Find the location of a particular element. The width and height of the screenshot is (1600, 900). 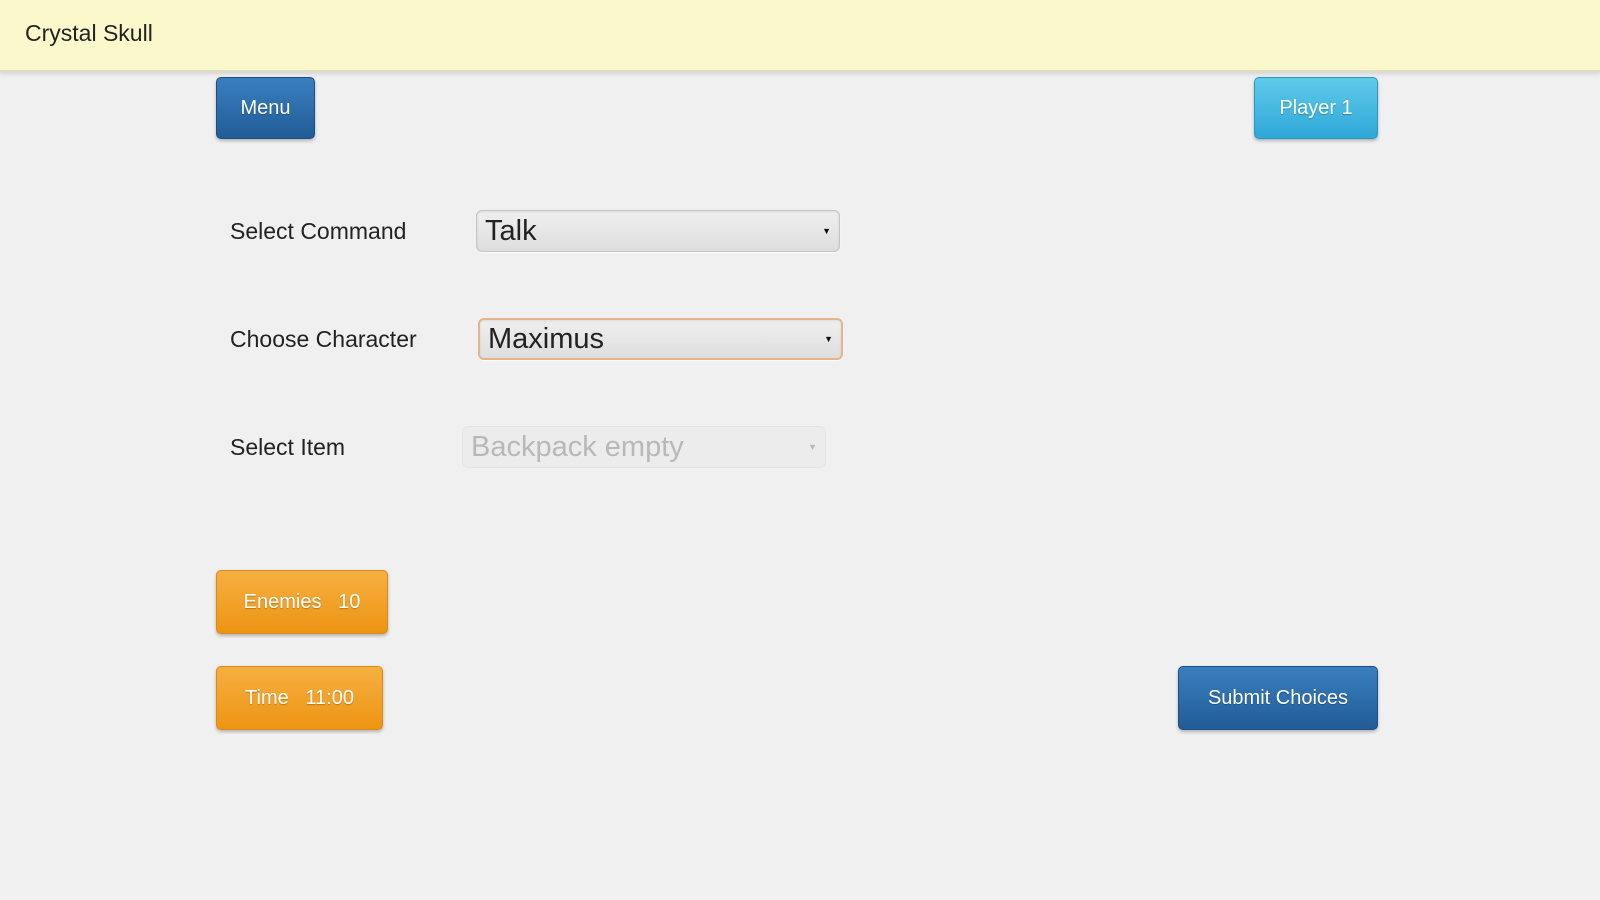

item-select: Backpack empty ▼ is located at coordinates (644, 447).